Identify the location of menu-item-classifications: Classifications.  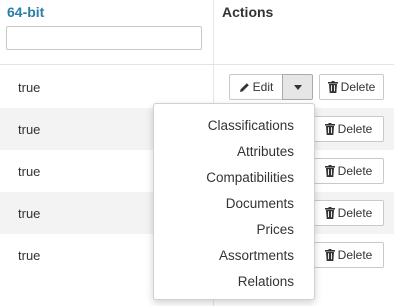
(251, 126).